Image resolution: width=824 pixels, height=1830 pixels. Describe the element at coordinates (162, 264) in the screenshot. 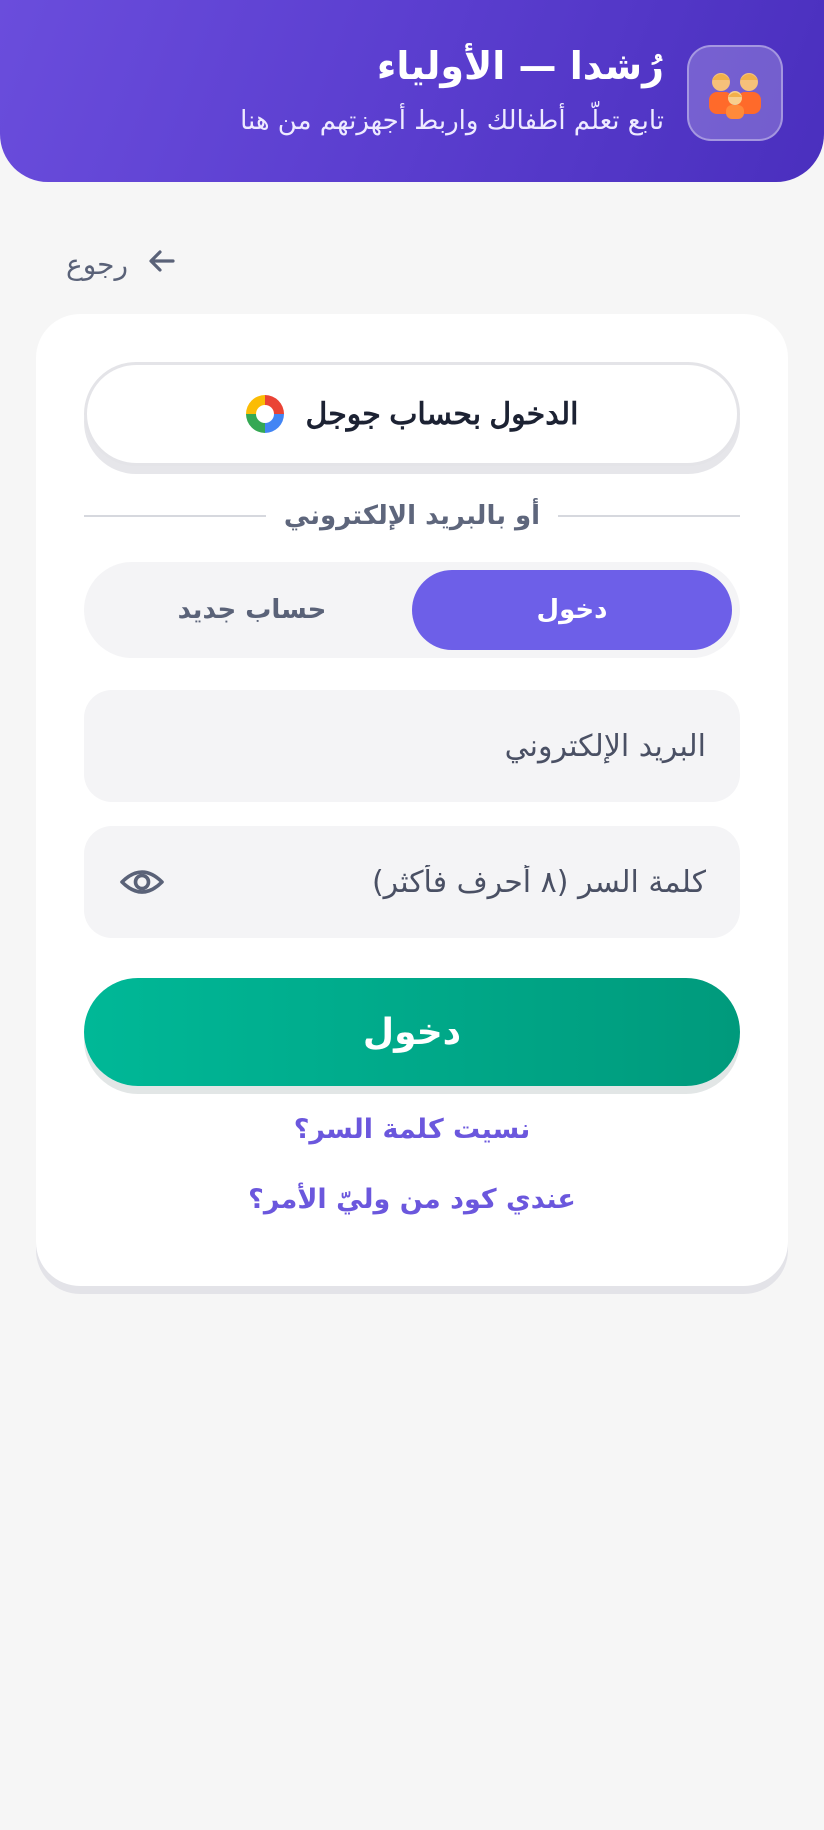

I see `arrow-left-icon` at that location.